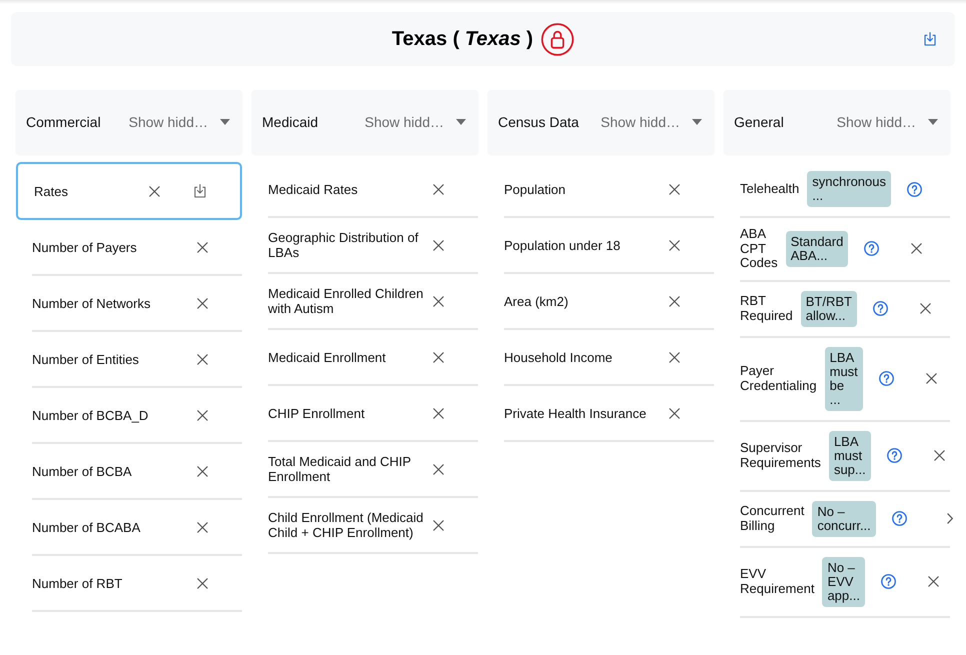 The height and width of the screenshot is (655, 966). Describe the element at coordinates (91, 415) in the screenshot. I see `metric-label: Number of BCBA_D` at that location.